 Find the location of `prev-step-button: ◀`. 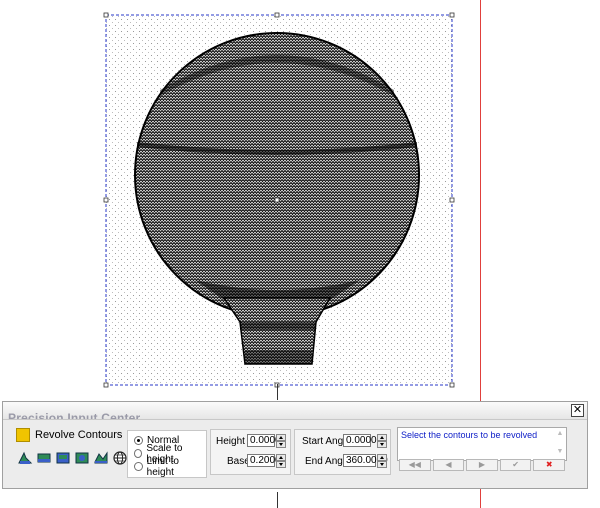

prev-step-button: ◀ is located at coordinates (448, 465).